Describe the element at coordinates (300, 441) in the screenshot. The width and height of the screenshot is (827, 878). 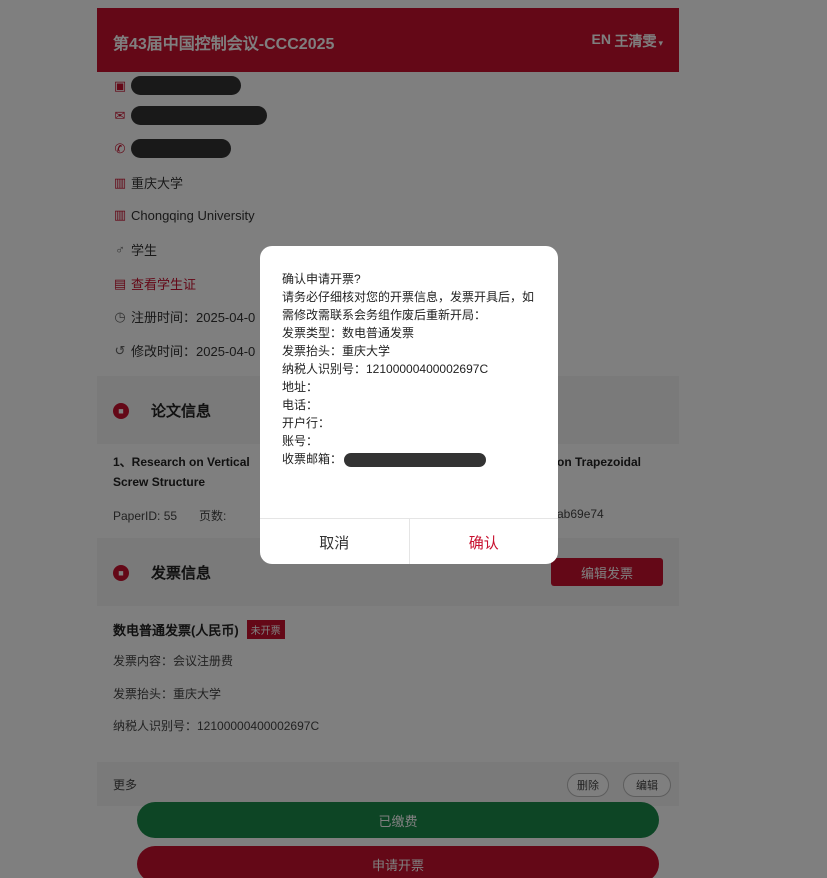
I see `dialog-account: 账号：` at that location.